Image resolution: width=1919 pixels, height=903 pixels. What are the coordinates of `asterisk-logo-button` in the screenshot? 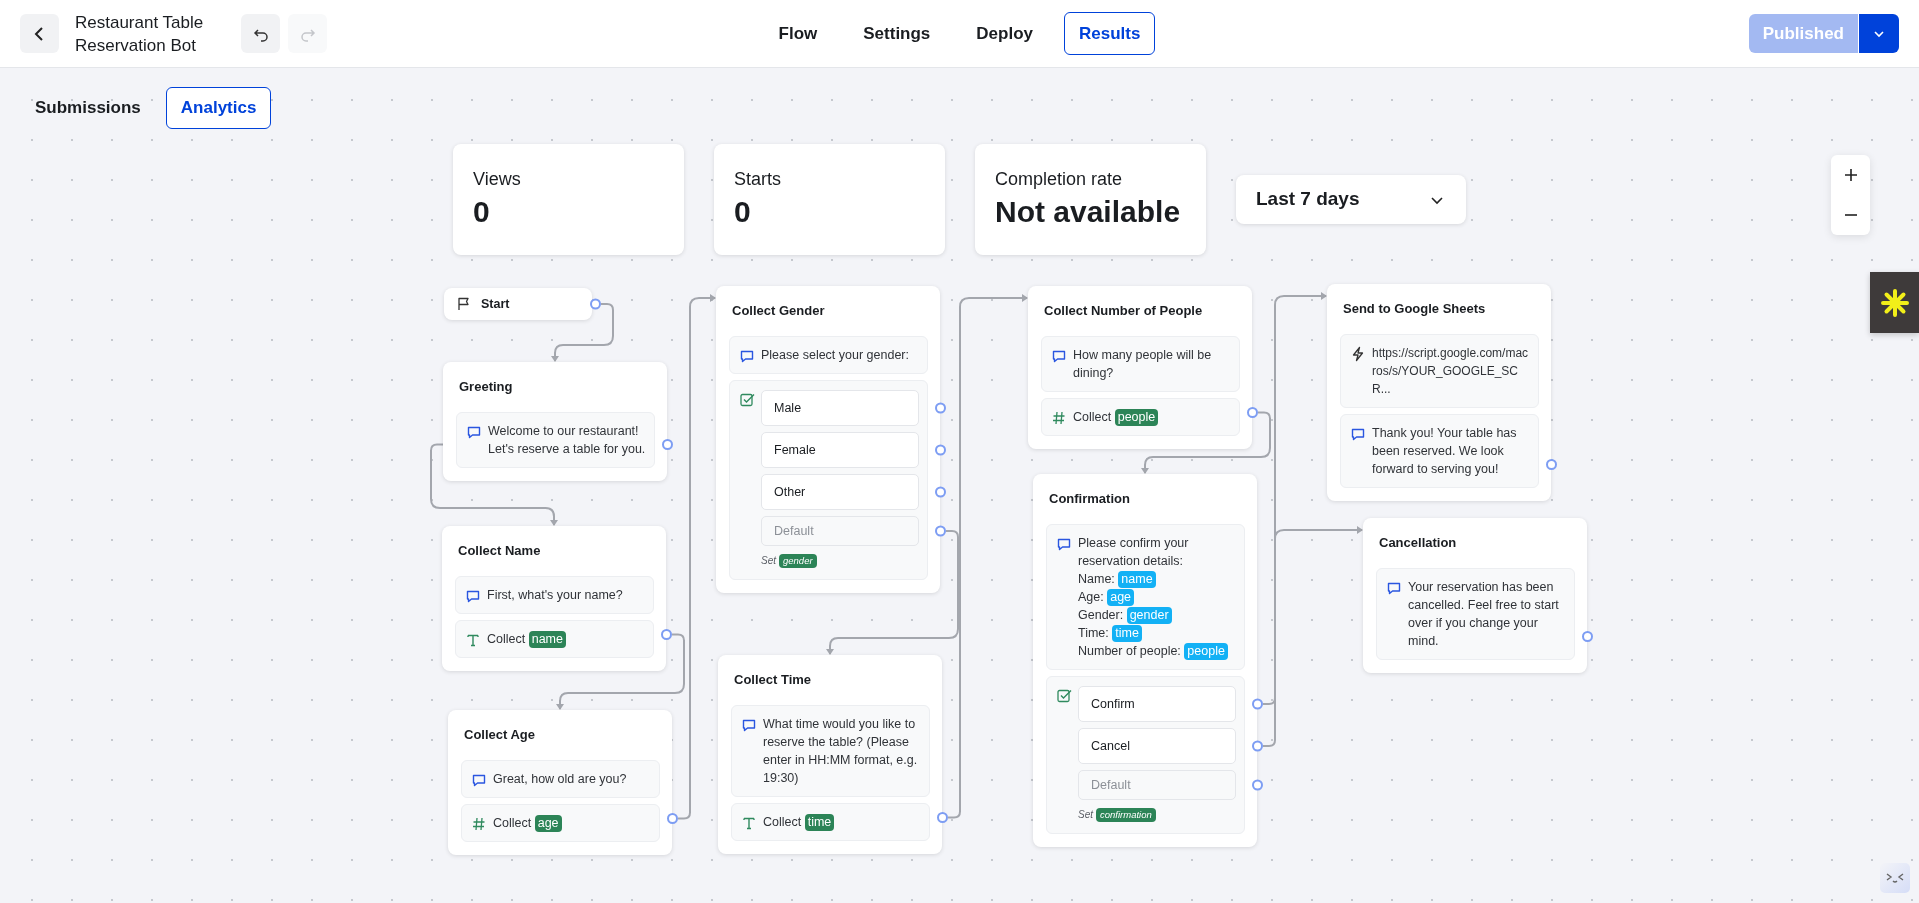 It's located at (1894, 302).